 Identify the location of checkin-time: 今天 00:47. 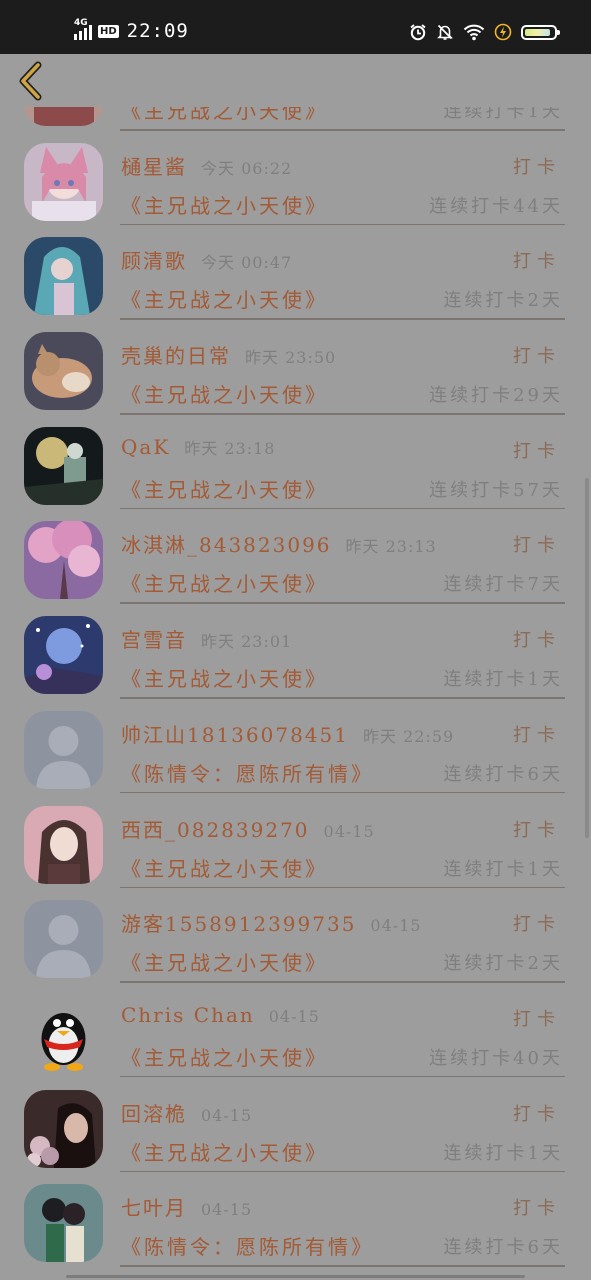
(247, 263).